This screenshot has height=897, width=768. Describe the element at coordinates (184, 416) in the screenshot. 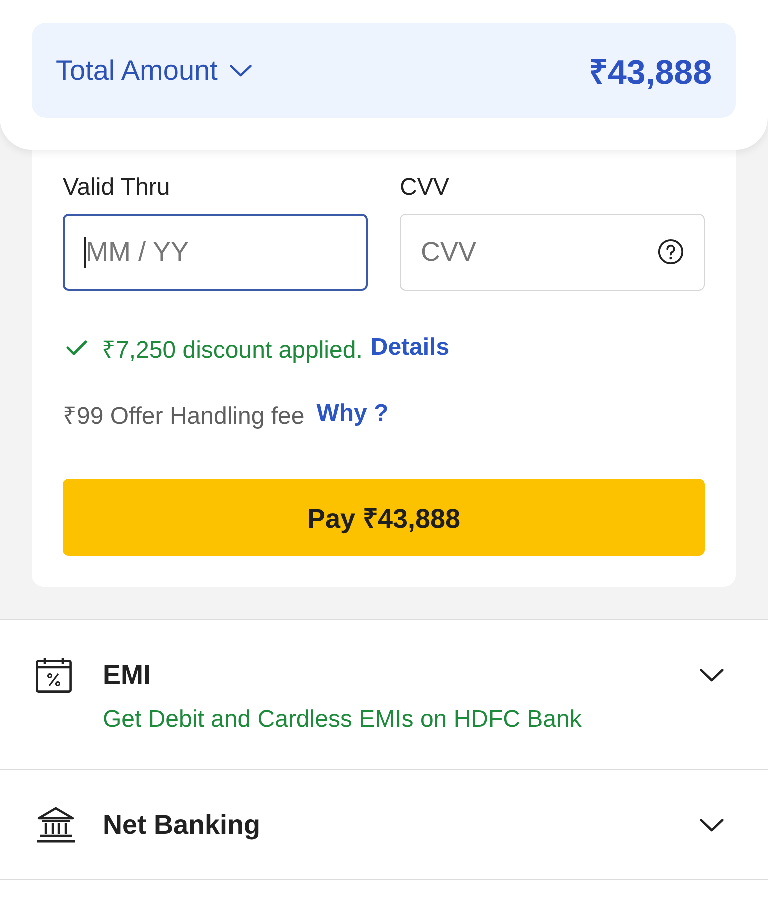

I see `handling-fee-text: ₹99 Offer Handling fee` at that location.